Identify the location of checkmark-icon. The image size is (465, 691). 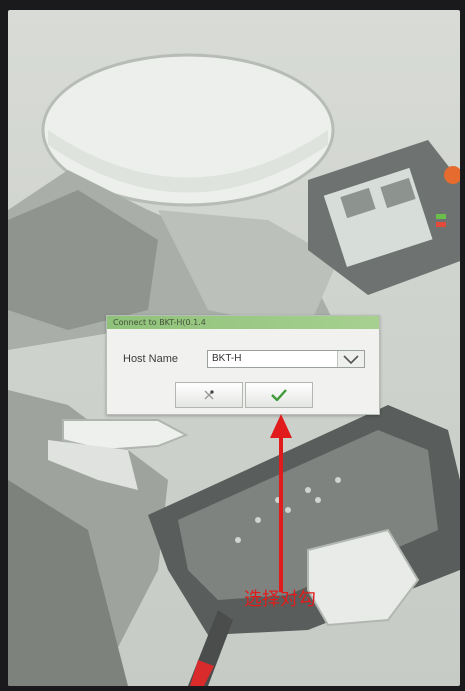
(279, 395).